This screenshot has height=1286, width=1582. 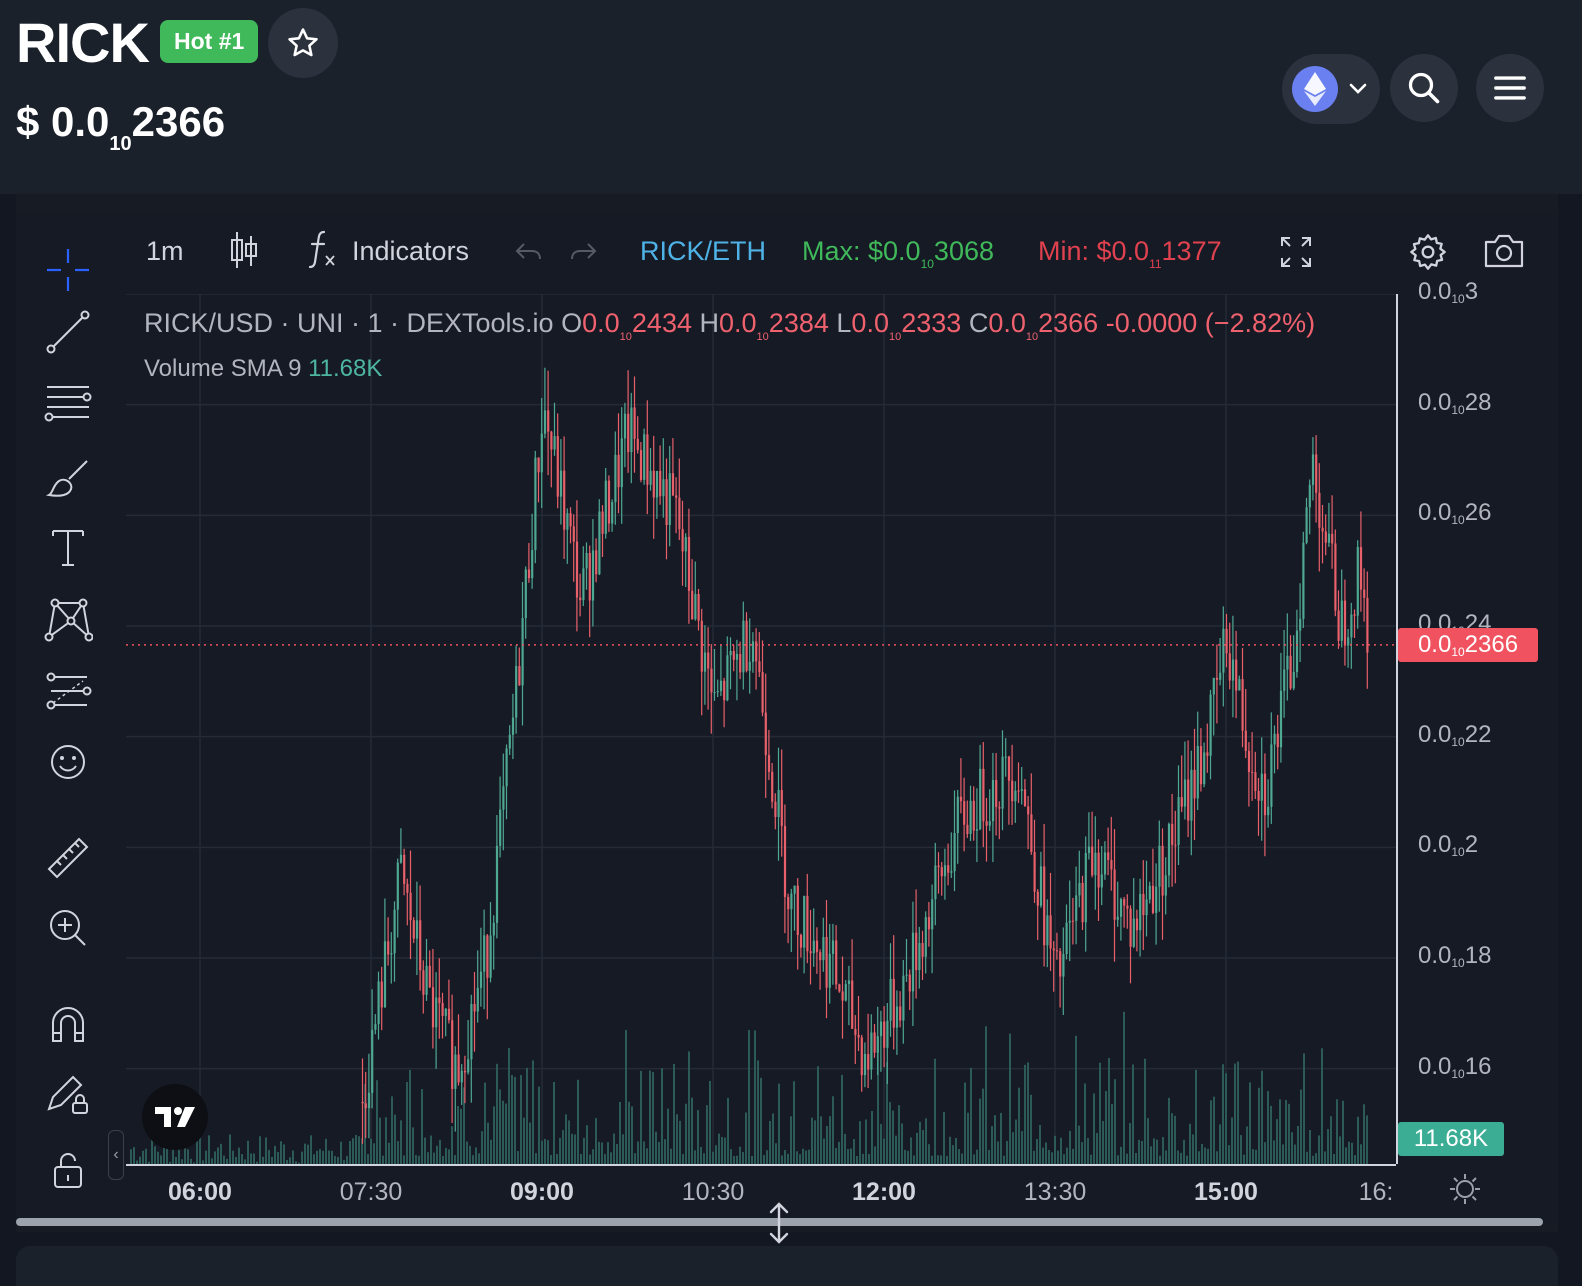 What do you see at coordinates (68, 1094) in the screenshot?
I see `stay-in-drawing-mode-tool` at bounding box center [68, 1094].